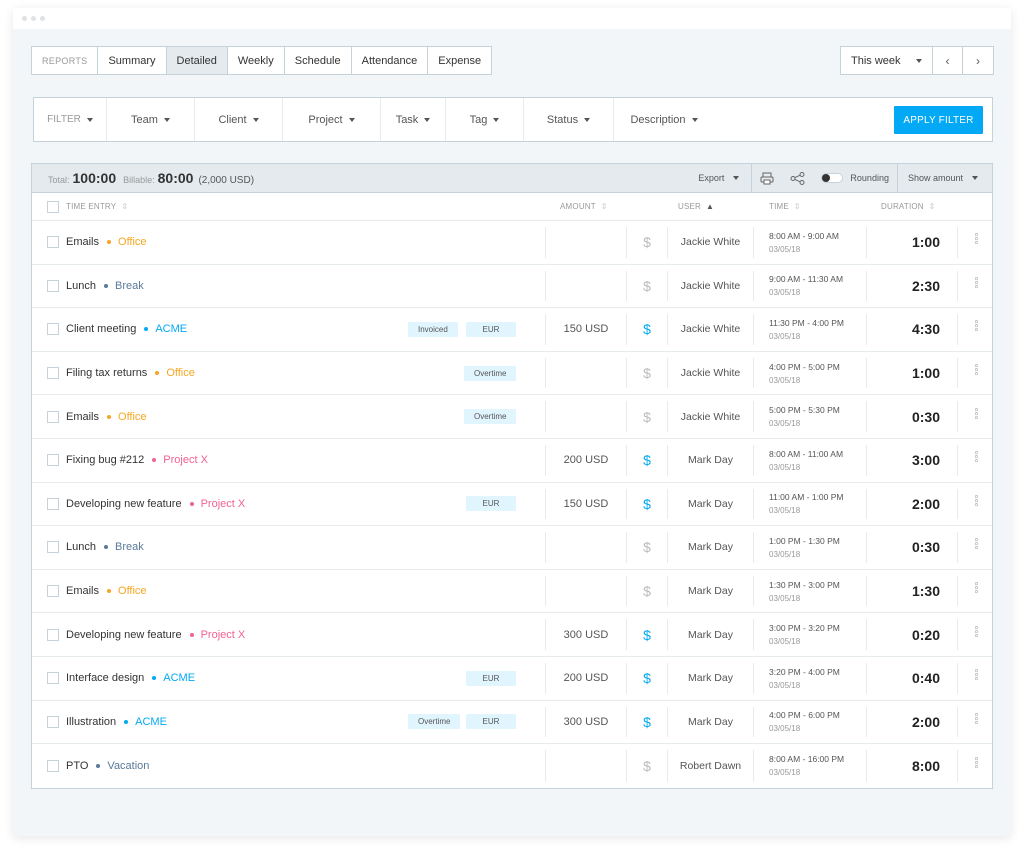 The height and width of the screenshot is (856, 1024). I want to click on time-cell: 4:00 PM - 6:00 PM 03/05/18, so click(804, 722).